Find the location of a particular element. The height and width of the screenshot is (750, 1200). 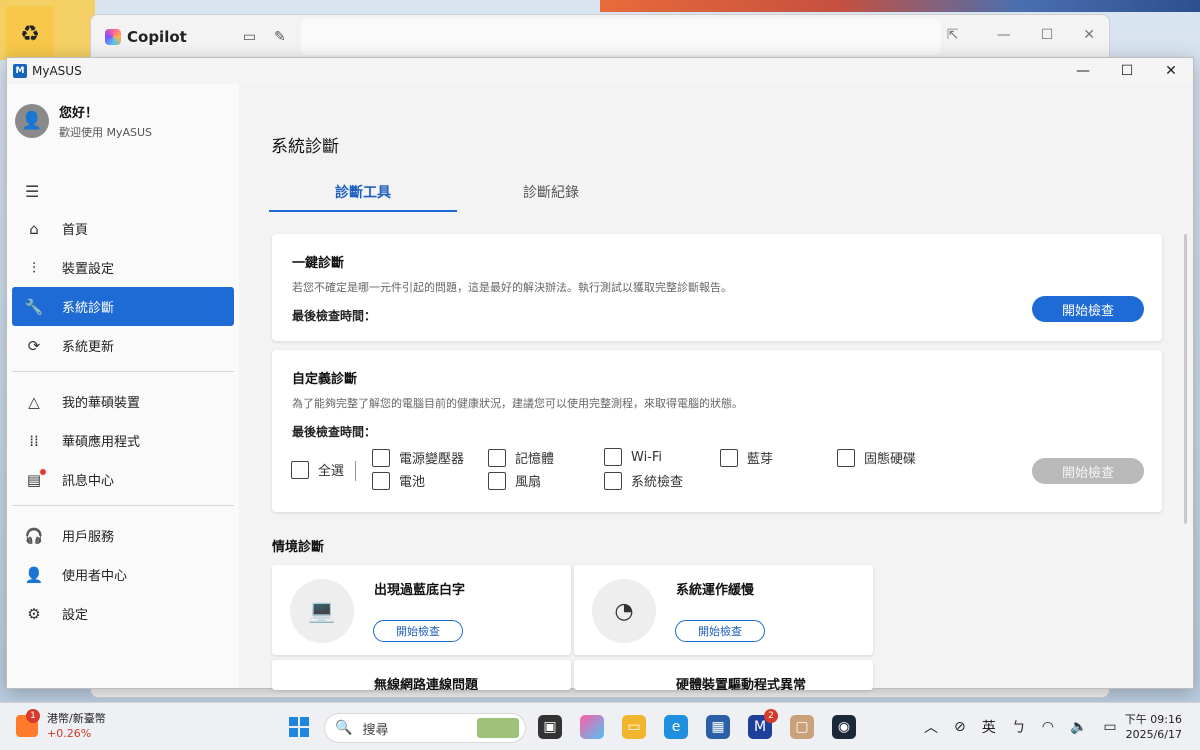

steam-icon: ◉ is located at coordinates (844, 727).